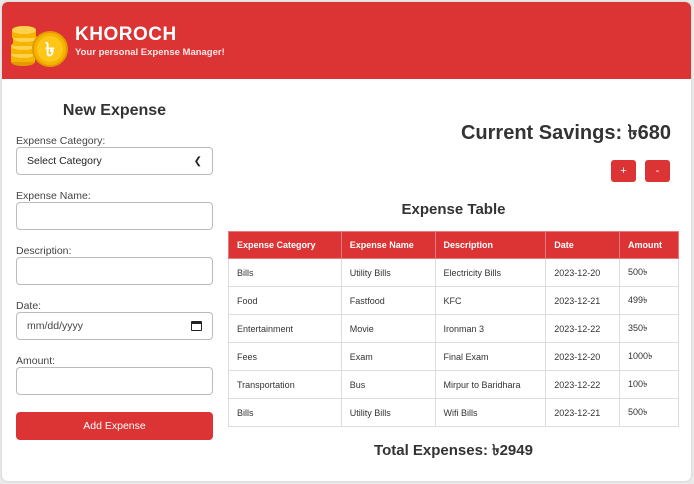 This screenshot has height=484, width=694. Describe the element at coordinates (490, 300) in the screenshot. I see `cell-description: KFC` at that location.